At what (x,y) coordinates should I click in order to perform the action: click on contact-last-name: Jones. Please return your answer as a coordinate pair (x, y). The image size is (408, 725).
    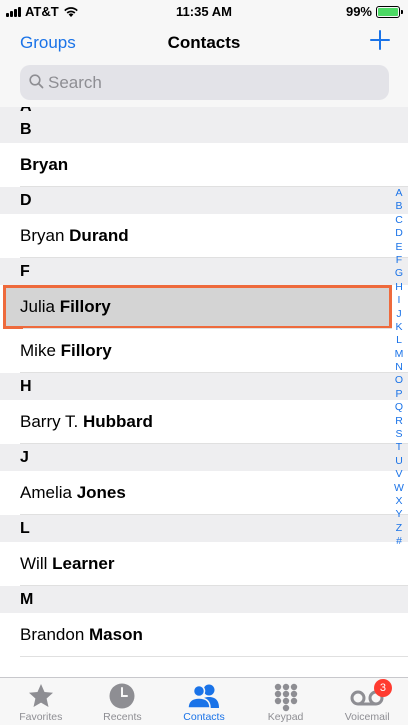
    Looking at the image, I should click on (101, 492).